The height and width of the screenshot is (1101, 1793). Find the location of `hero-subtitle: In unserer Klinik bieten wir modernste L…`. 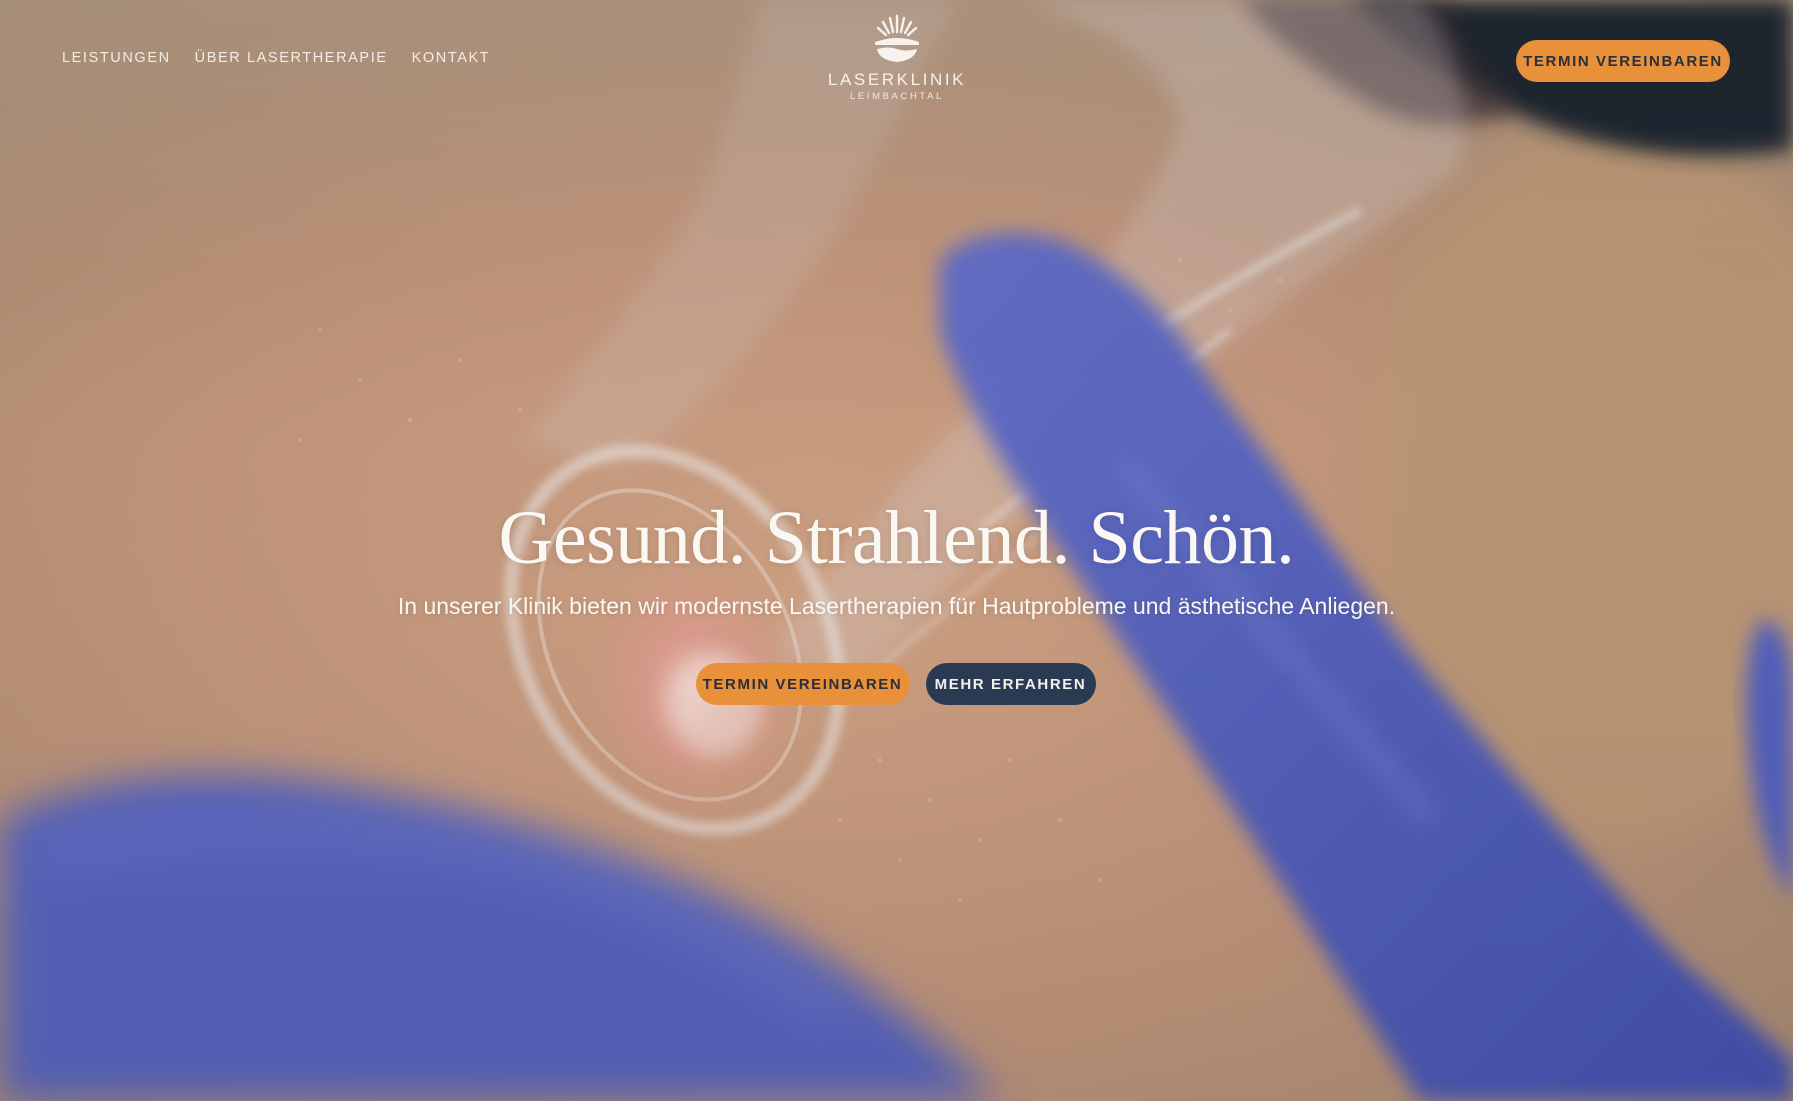

hero-subtitle: In unserer Klinik bieten wir modernste L… is located at coordinates (896, 606).